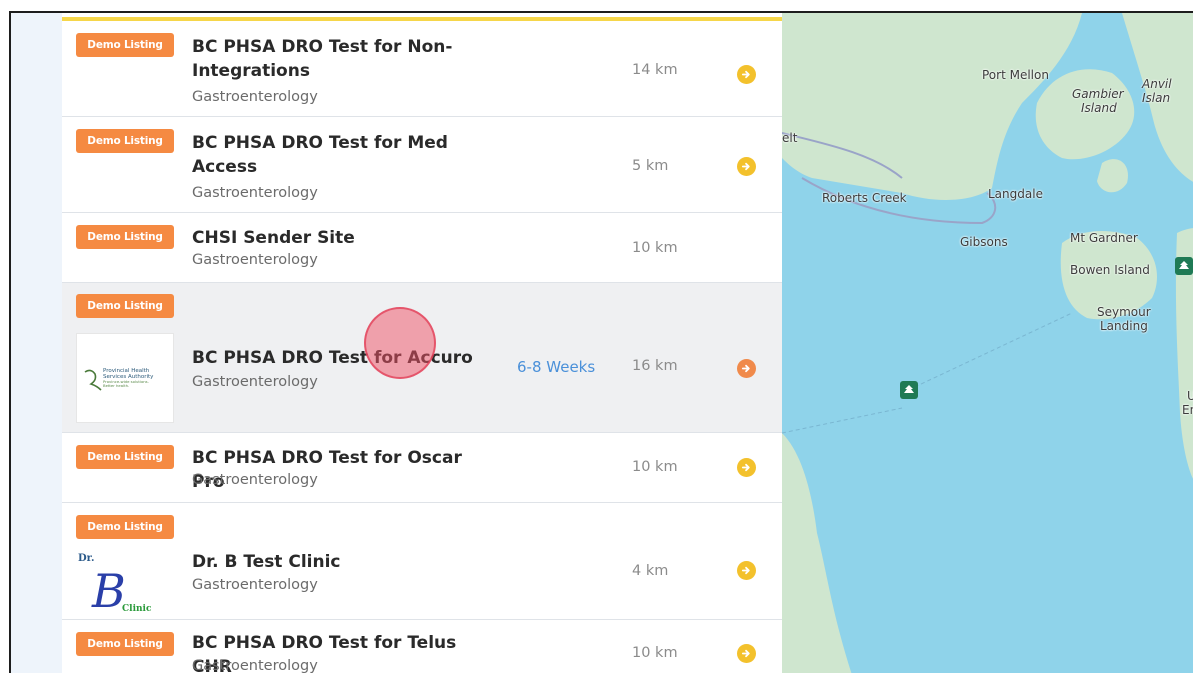 The image size is (1195, 673). Describe the element at coordinates (984, 242) in the screenshot. I see `map-label: Gibsons` at that location.